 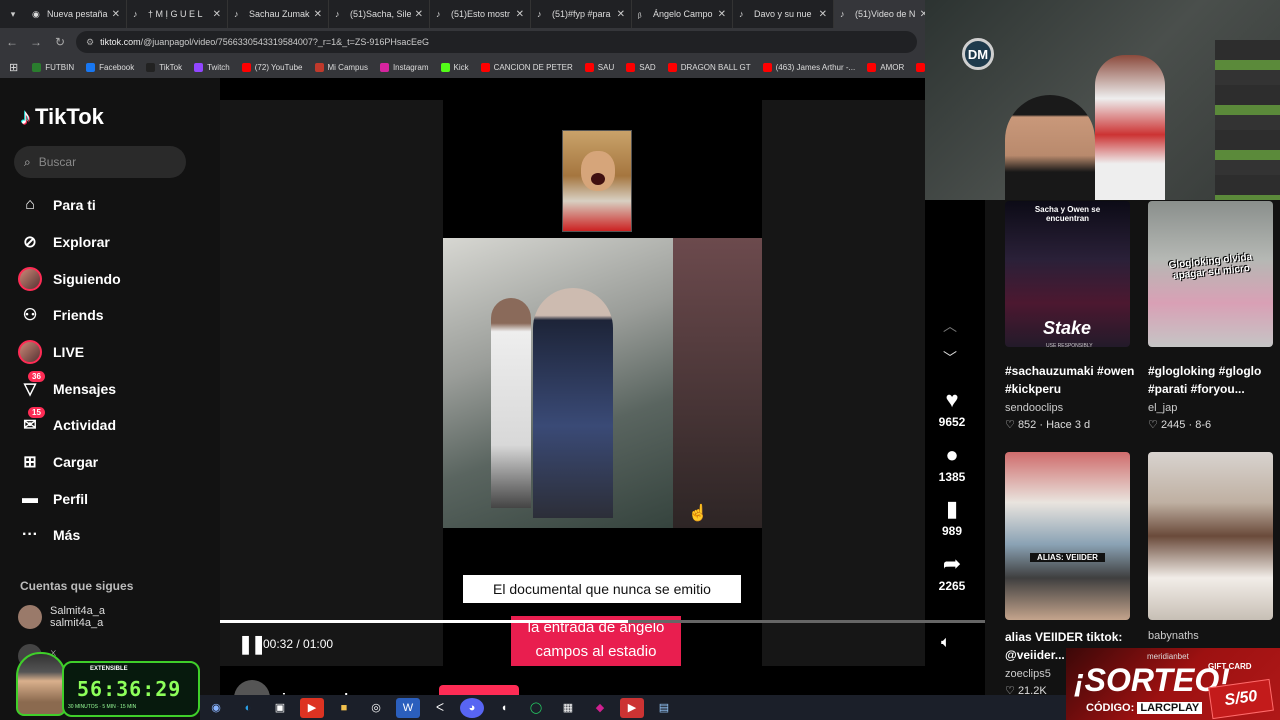 I want to click on sidebar-item-label: Mensajes, so click(x=85, y=389).